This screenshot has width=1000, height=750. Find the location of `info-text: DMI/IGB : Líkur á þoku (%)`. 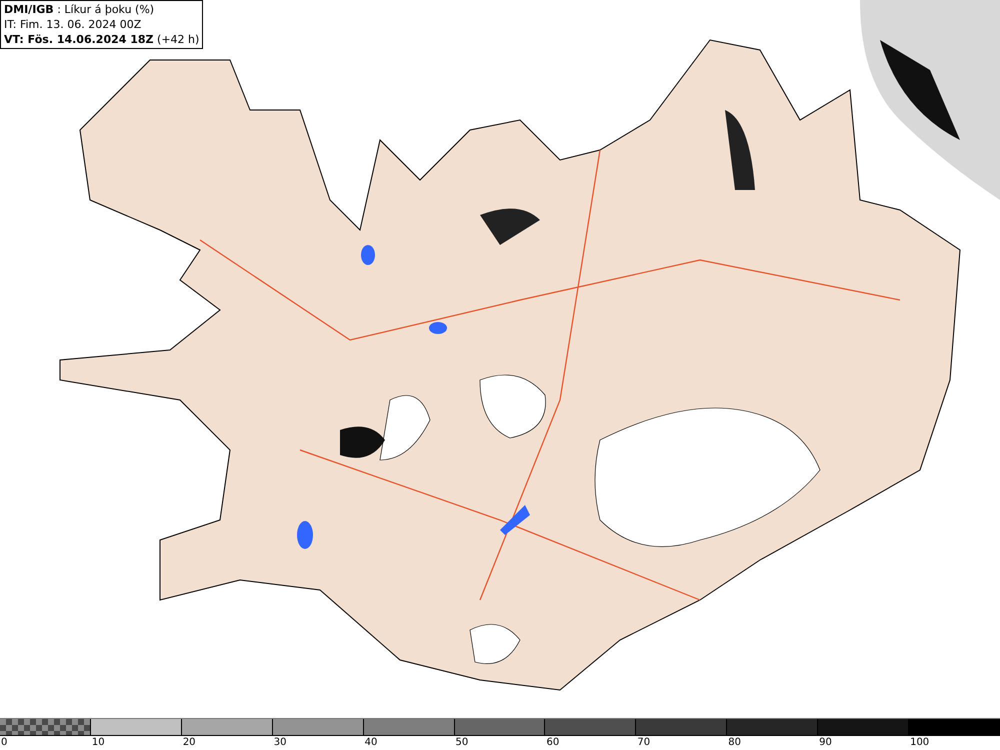

info-text: DMI/IGB : Líkur á þoku (%) is located at coordinates (80, 9).